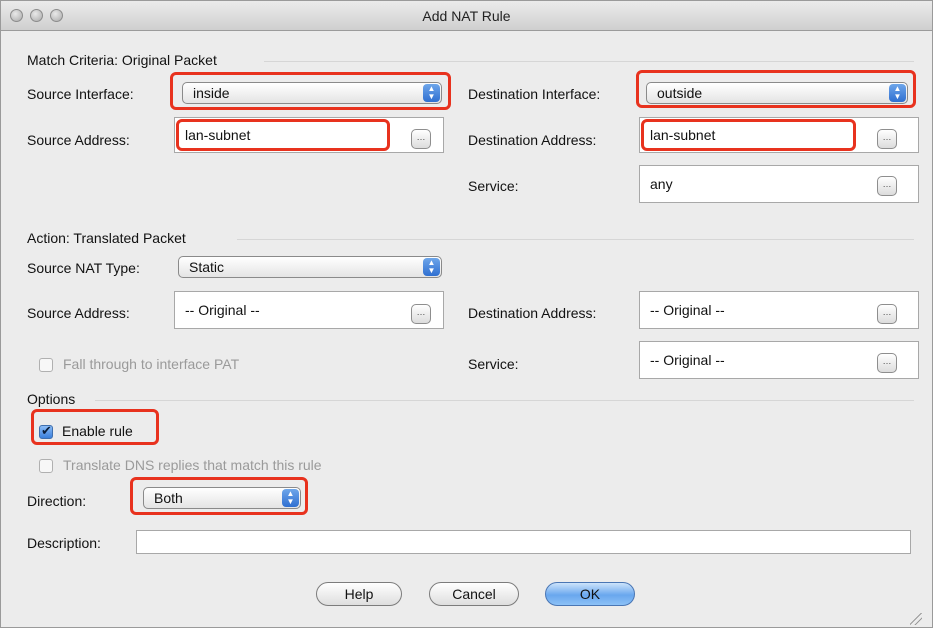 Image resolution: width=933 pixels, height=628 pixels. What do you see at coordinates (83, 268) in the screenshot?
I see `source-nat-type-label: Source NAT Type:` at bounding box center [83, 268].